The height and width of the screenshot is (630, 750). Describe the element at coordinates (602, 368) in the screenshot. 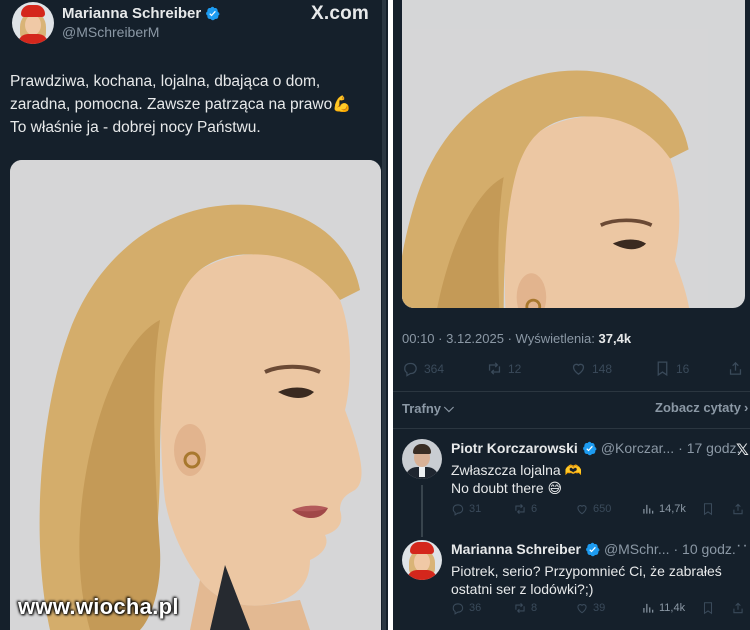

I see `like-count: 148` at that location.